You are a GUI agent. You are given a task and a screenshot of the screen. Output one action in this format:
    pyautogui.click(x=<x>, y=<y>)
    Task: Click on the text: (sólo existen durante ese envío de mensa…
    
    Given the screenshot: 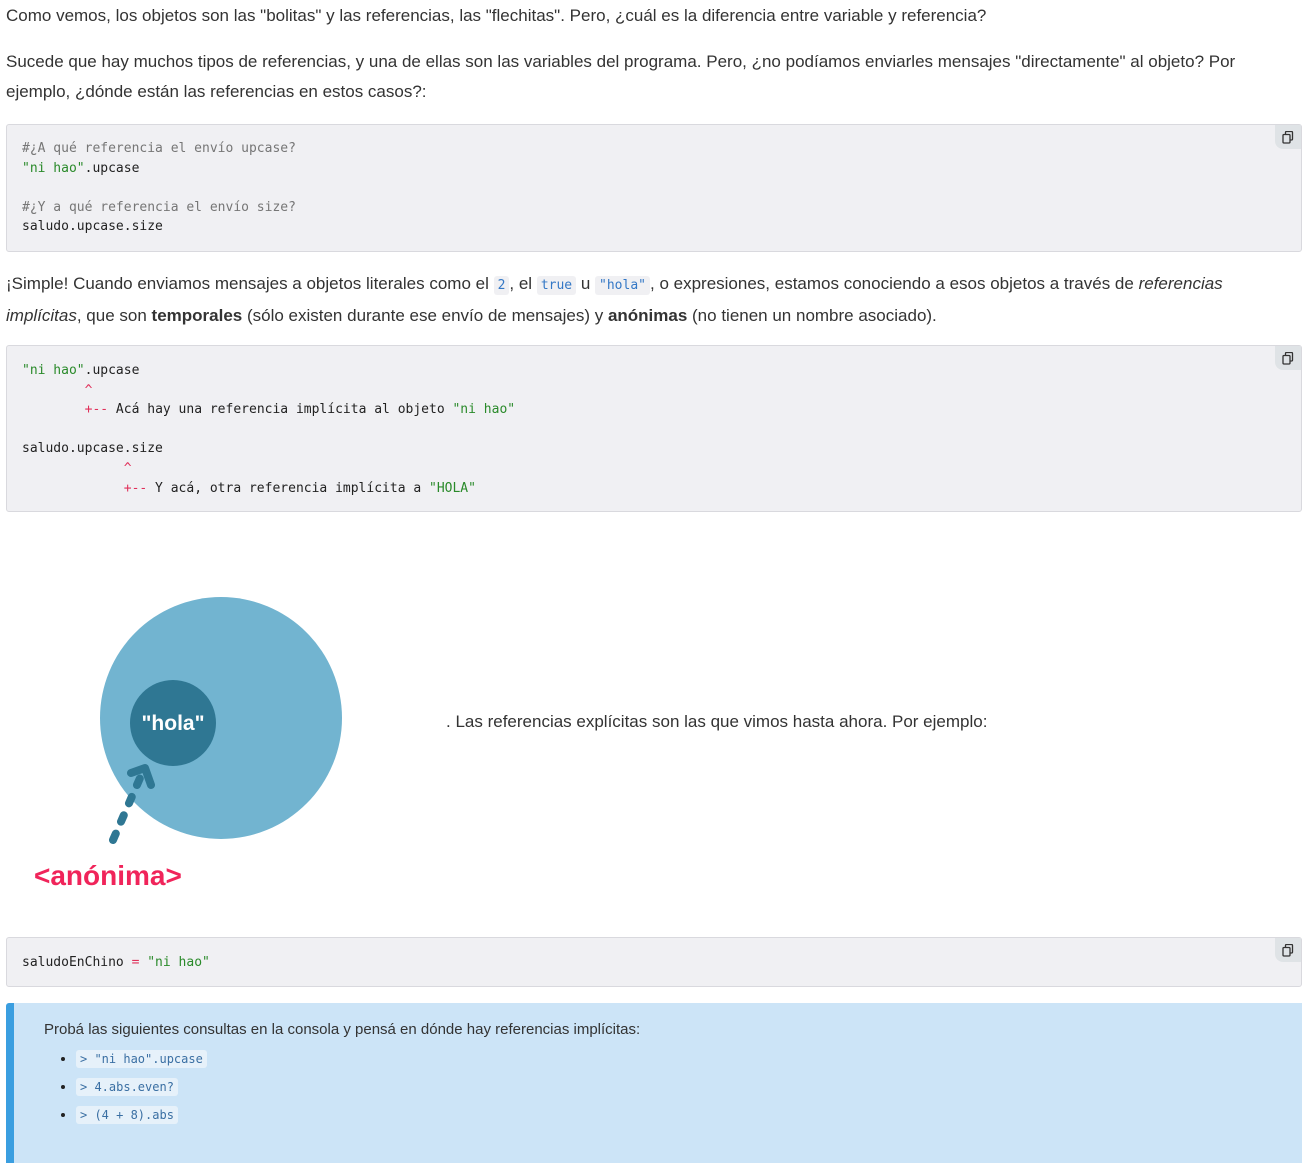 What is the action you would take?
    pyautogui.click(x=425, y=315)
    